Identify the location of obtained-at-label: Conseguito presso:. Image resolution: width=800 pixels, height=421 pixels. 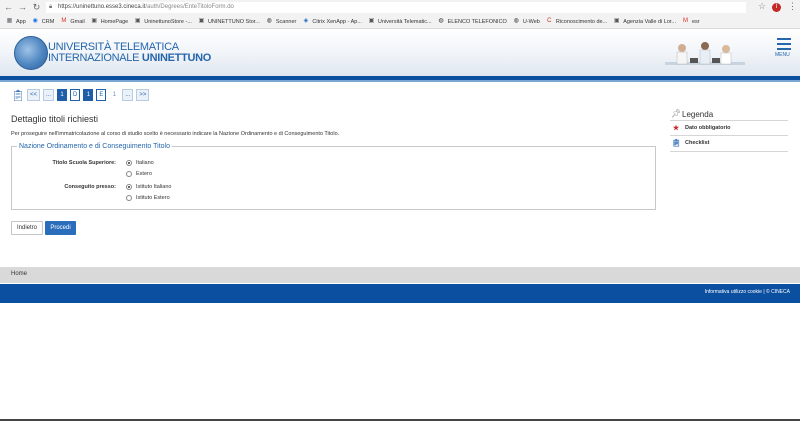
(90, 187).